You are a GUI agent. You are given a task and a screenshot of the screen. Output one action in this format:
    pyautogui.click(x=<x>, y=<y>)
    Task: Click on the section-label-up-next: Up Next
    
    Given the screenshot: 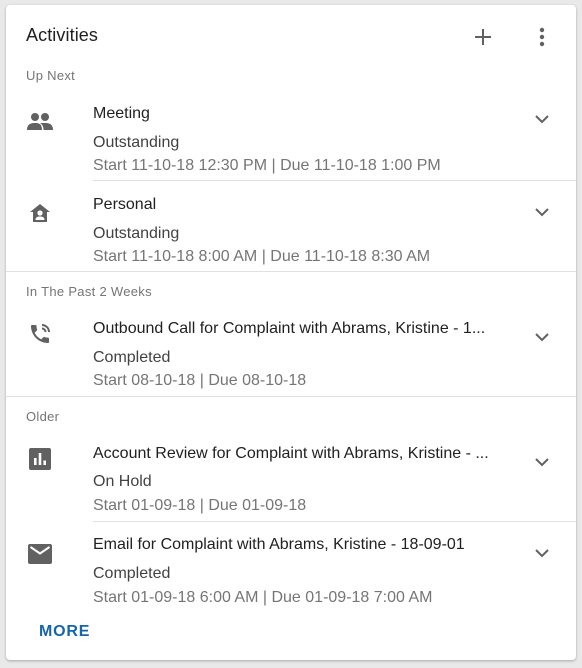 What is the action you would take?
    pyautogui.click(x=51, y=75)
    